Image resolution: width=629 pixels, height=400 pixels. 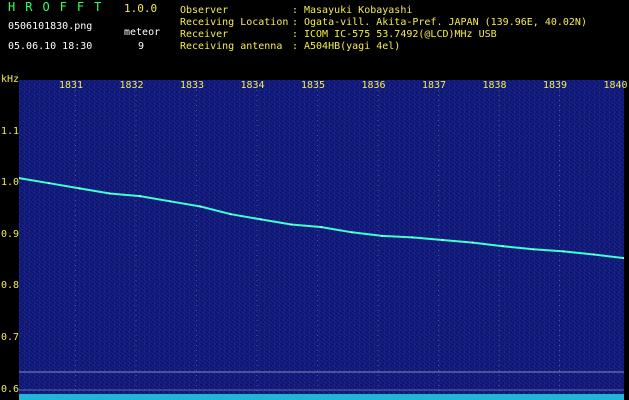 I want to click on x-tick-label: 1840, so click(x=615, y=85).